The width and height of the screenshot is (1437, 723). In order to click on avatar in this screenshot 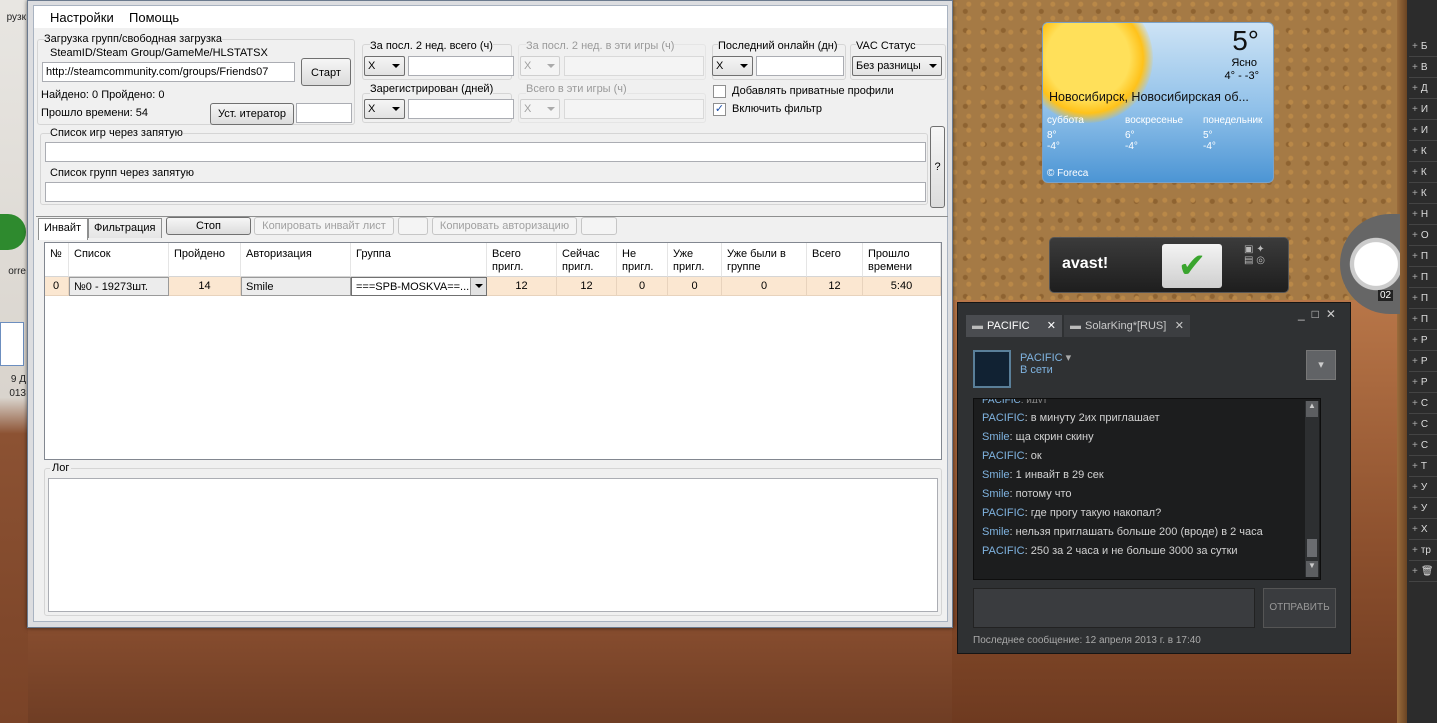, I will do `click(992, 369)`.